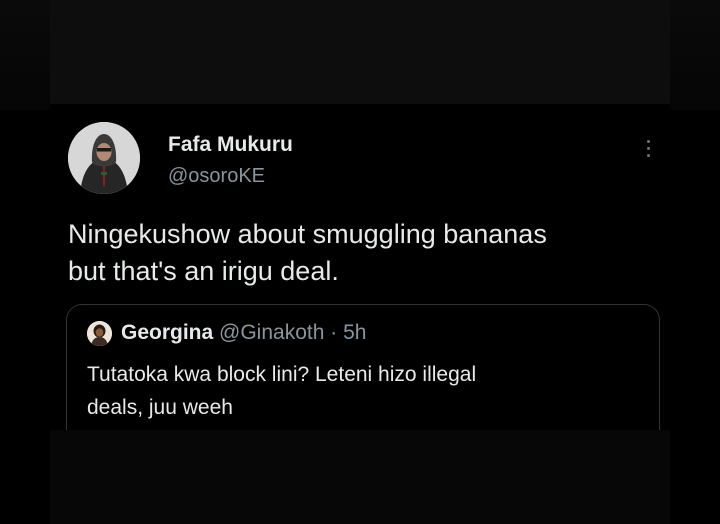  I want to click on quoted-author-avatar-image, so click(99, 333).